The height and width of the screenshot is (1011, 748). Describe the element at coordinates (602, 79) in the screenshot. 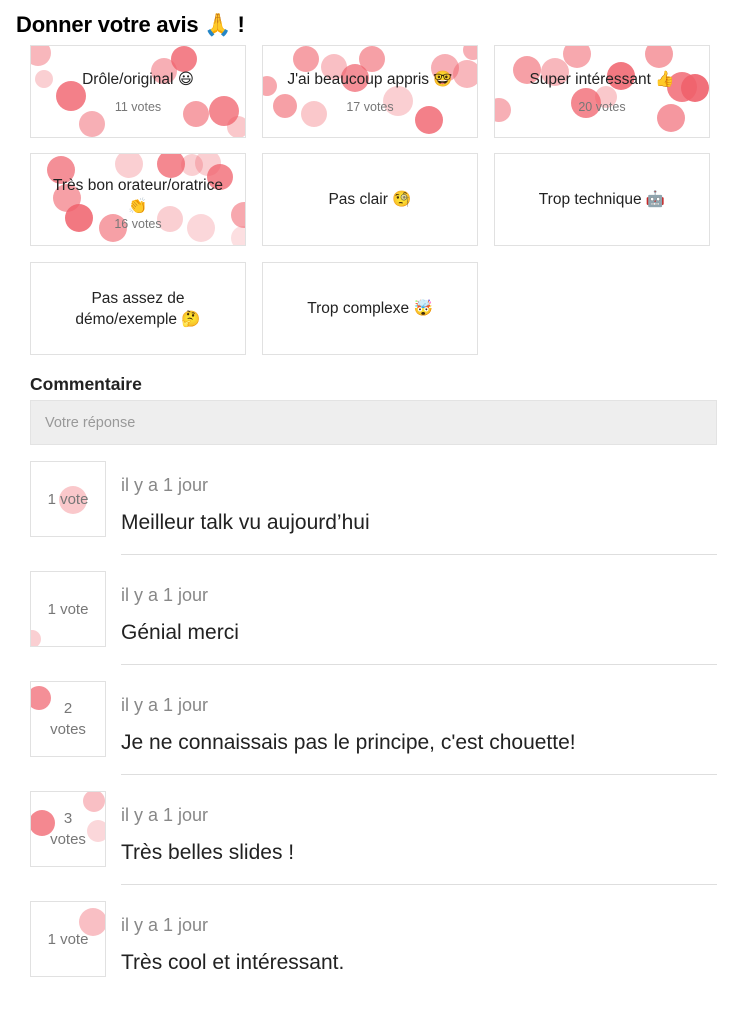

I see `card-label: Super intéressant 👍` at that location.